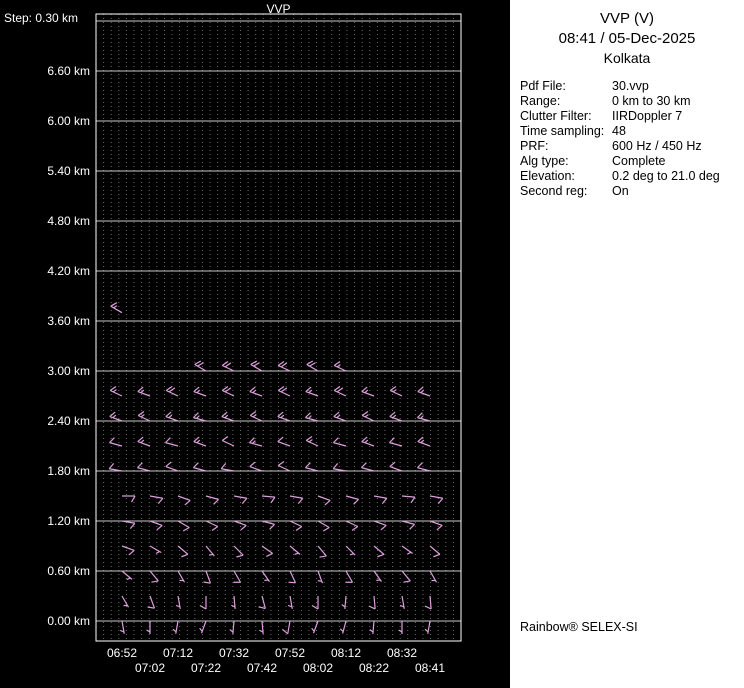 This screenshot has height=688, width=744. What do you see at coordinates (556, 116) in the screenshot?
I see `param-label: Clutter Filter:` at bounding box center [556, 116].